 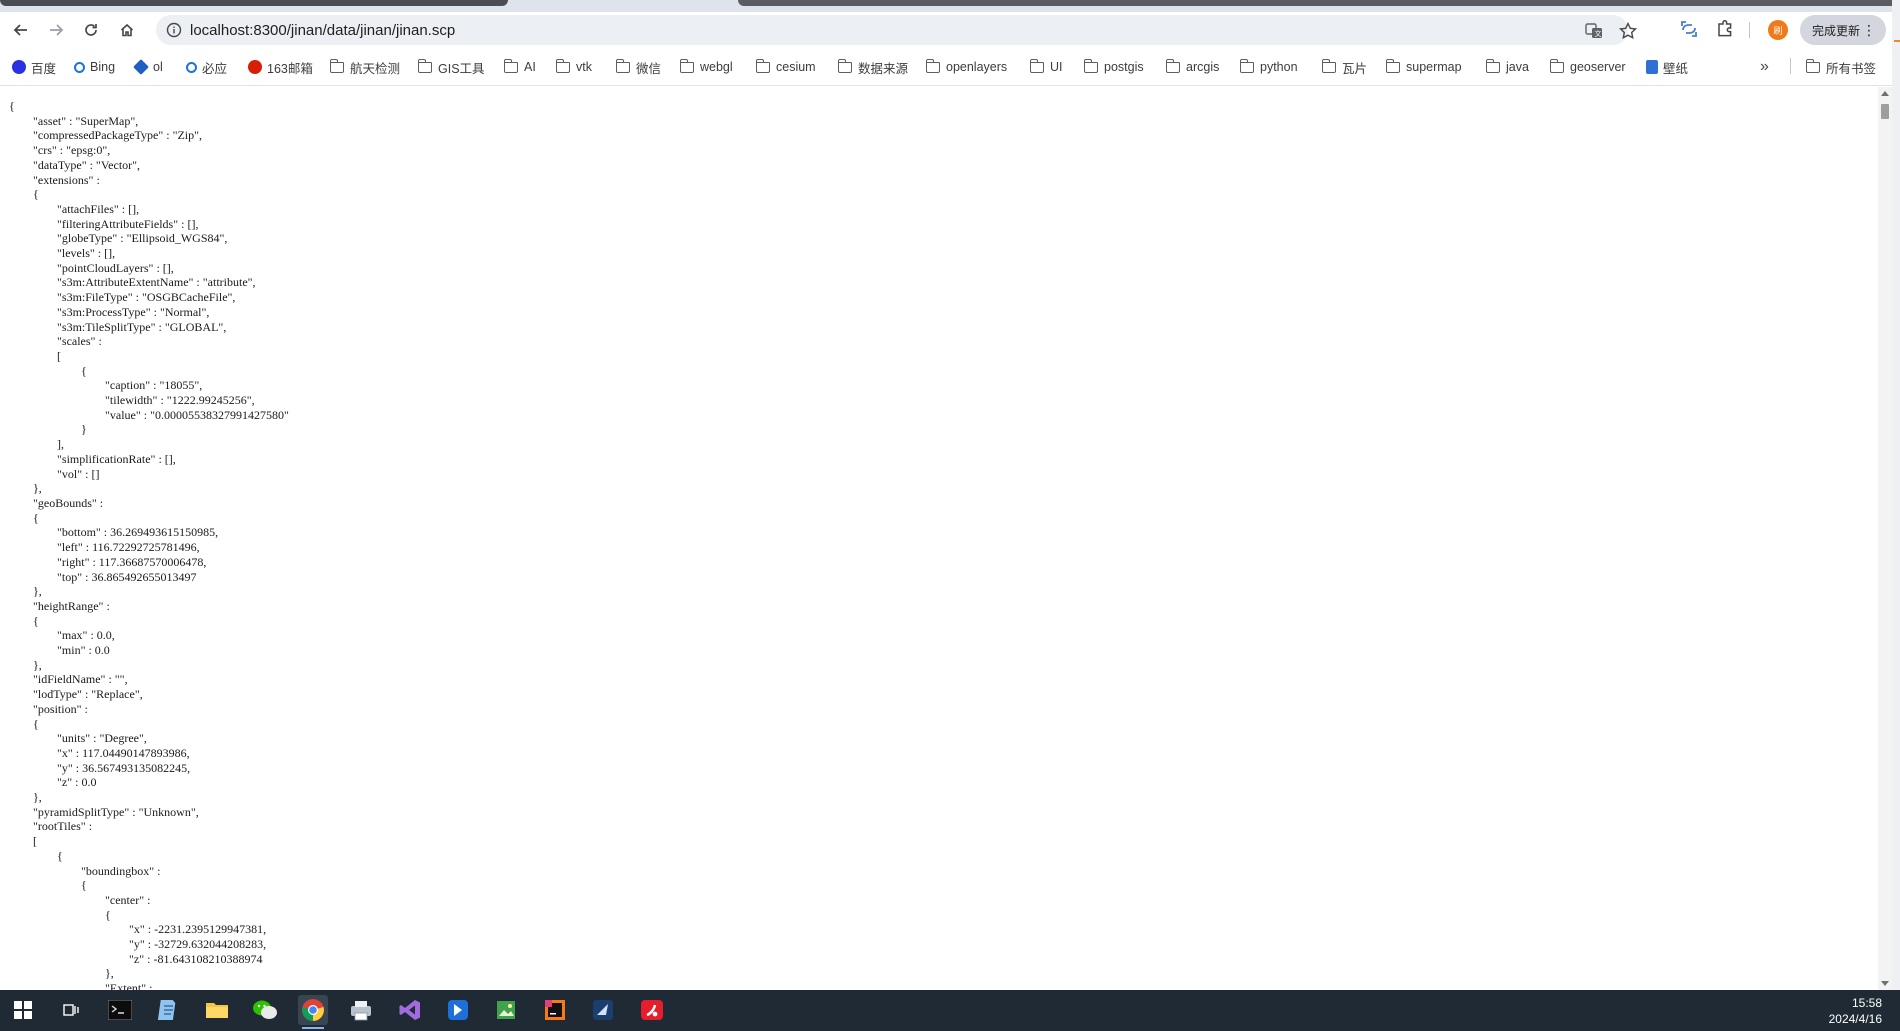 What do you see at coordinates (1319, 3) in the screenshot?
I see `tab-other` at bounding box center [1319, 3].